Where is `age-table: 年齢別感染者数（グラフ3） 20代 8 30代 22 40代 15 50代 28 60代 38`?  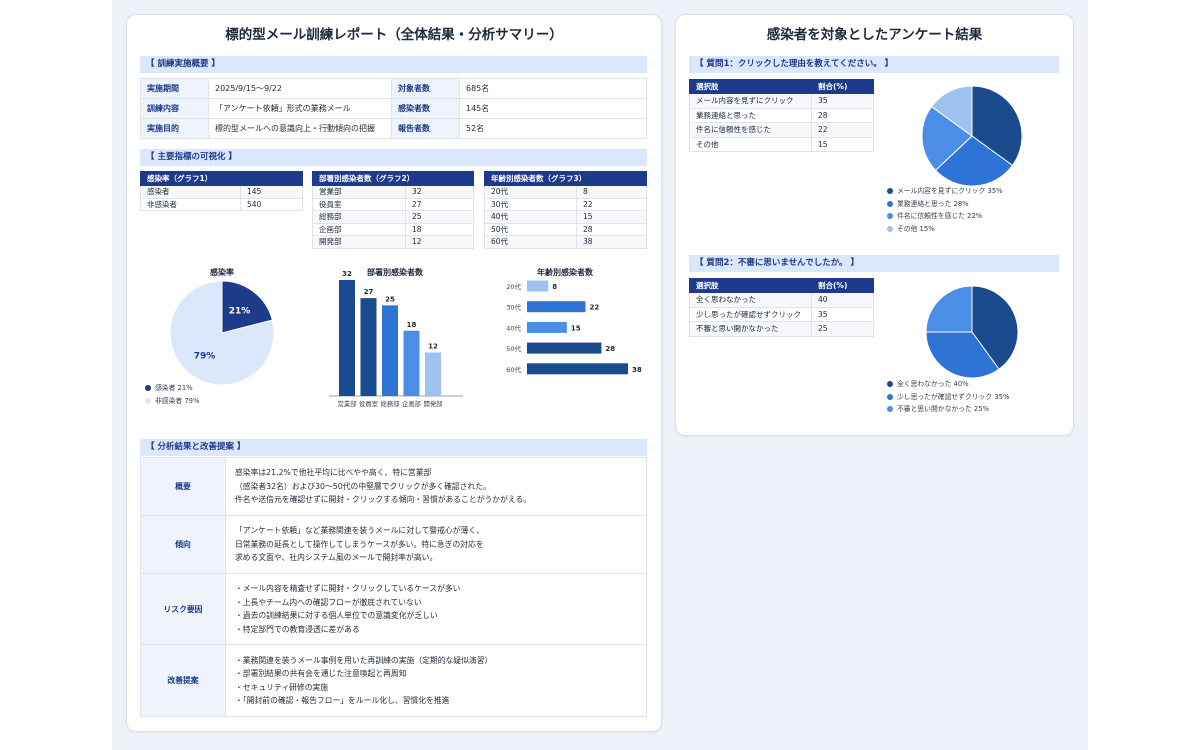
age-table: 年齢別感染者数（グラフ3） 20代 8 30代 22 40代 15 50代 28 60代 38 is located at coordinates (565, 210).